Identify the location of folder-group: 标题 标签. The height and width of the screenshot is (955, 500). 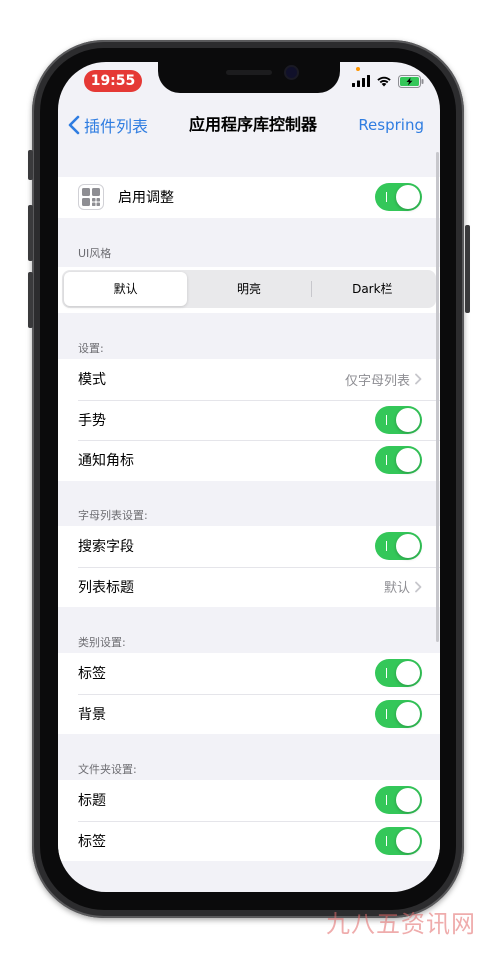
(249, 820).